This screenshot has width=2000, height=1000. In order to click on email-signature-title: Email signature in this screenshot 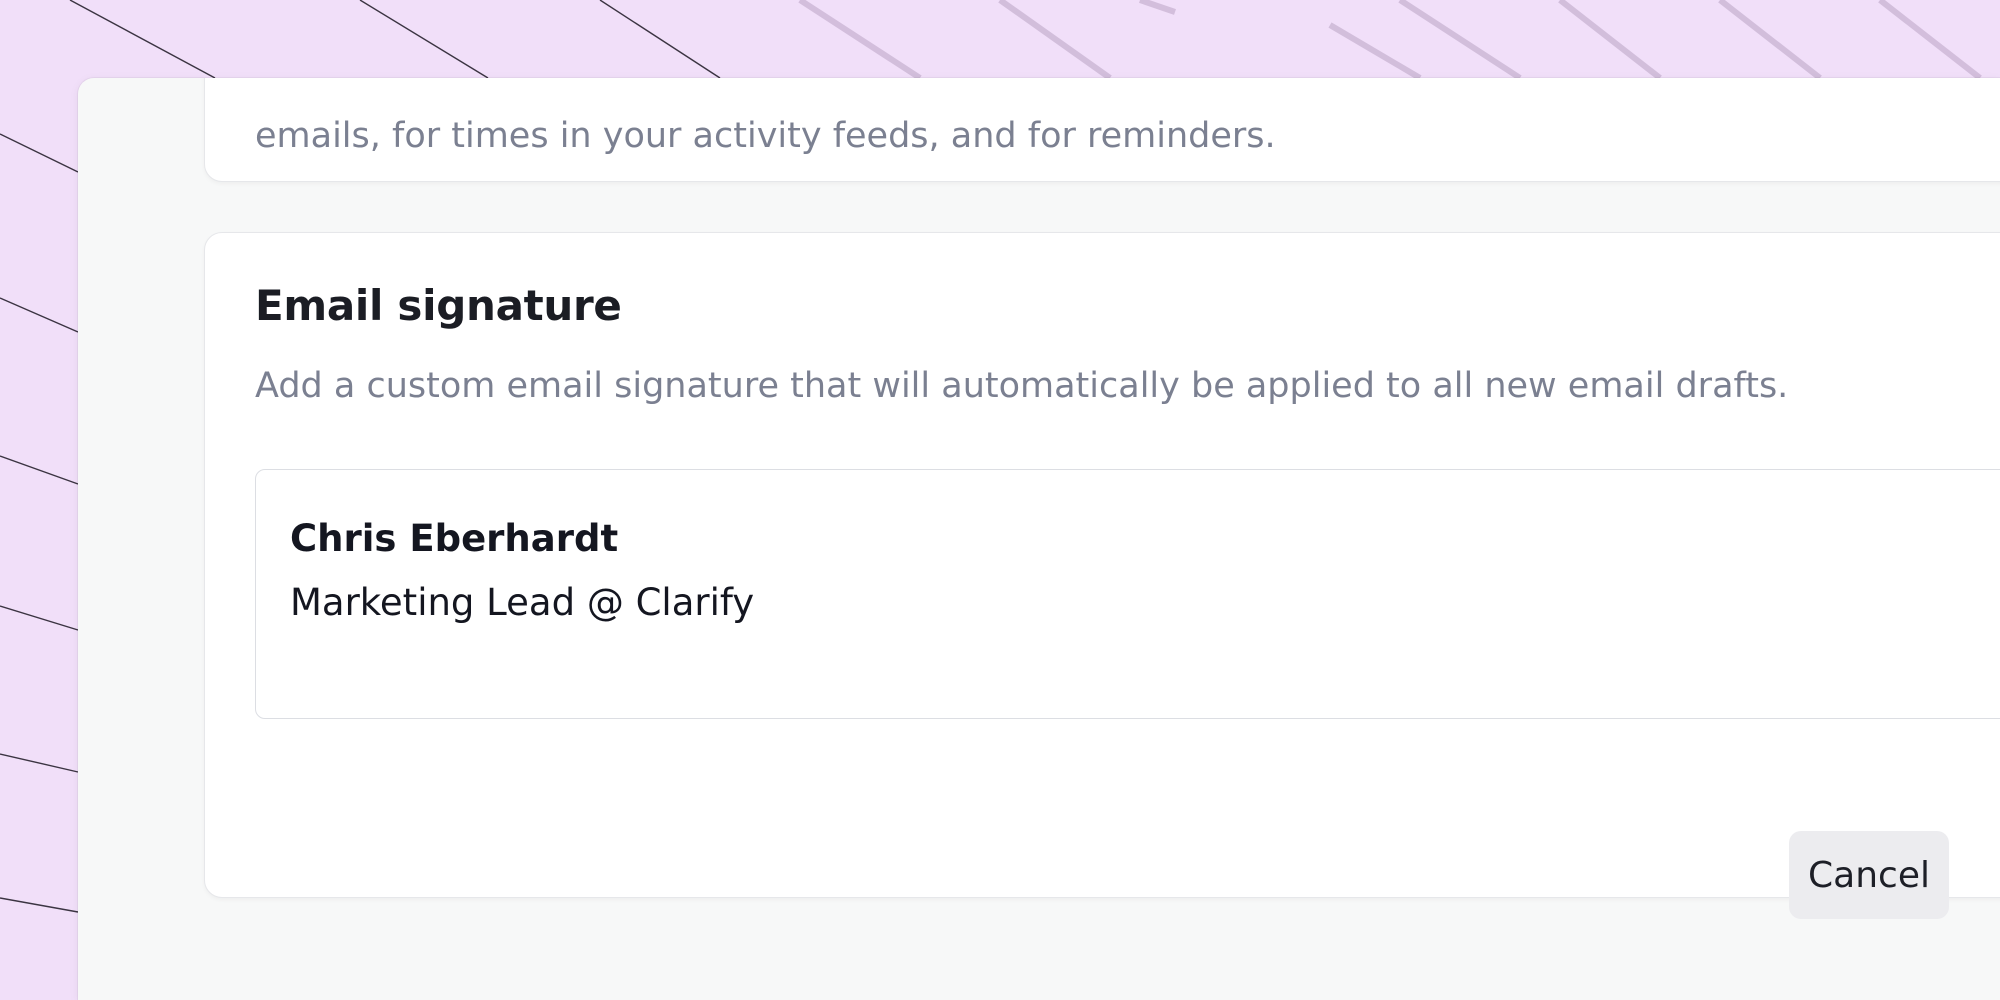, I will do `click(438, 305)`.